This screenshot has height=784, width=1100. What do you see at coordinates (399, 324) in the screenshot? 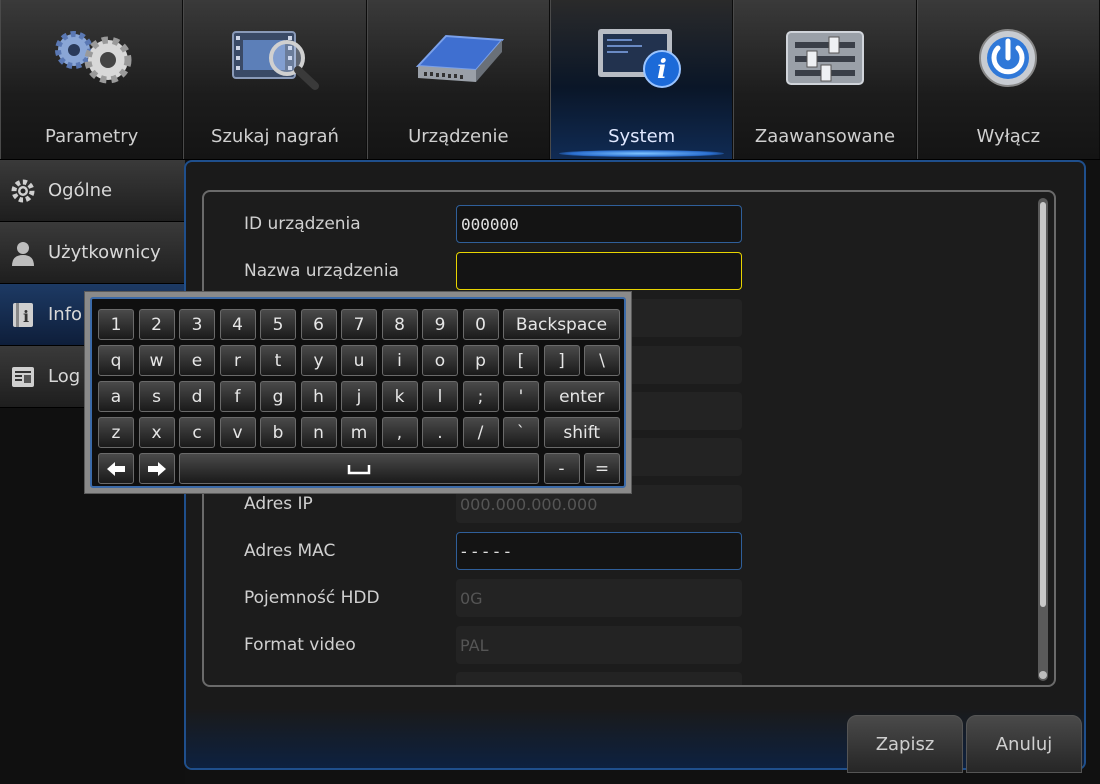
I see `key-8: 8` at bounding box center [399, 324].